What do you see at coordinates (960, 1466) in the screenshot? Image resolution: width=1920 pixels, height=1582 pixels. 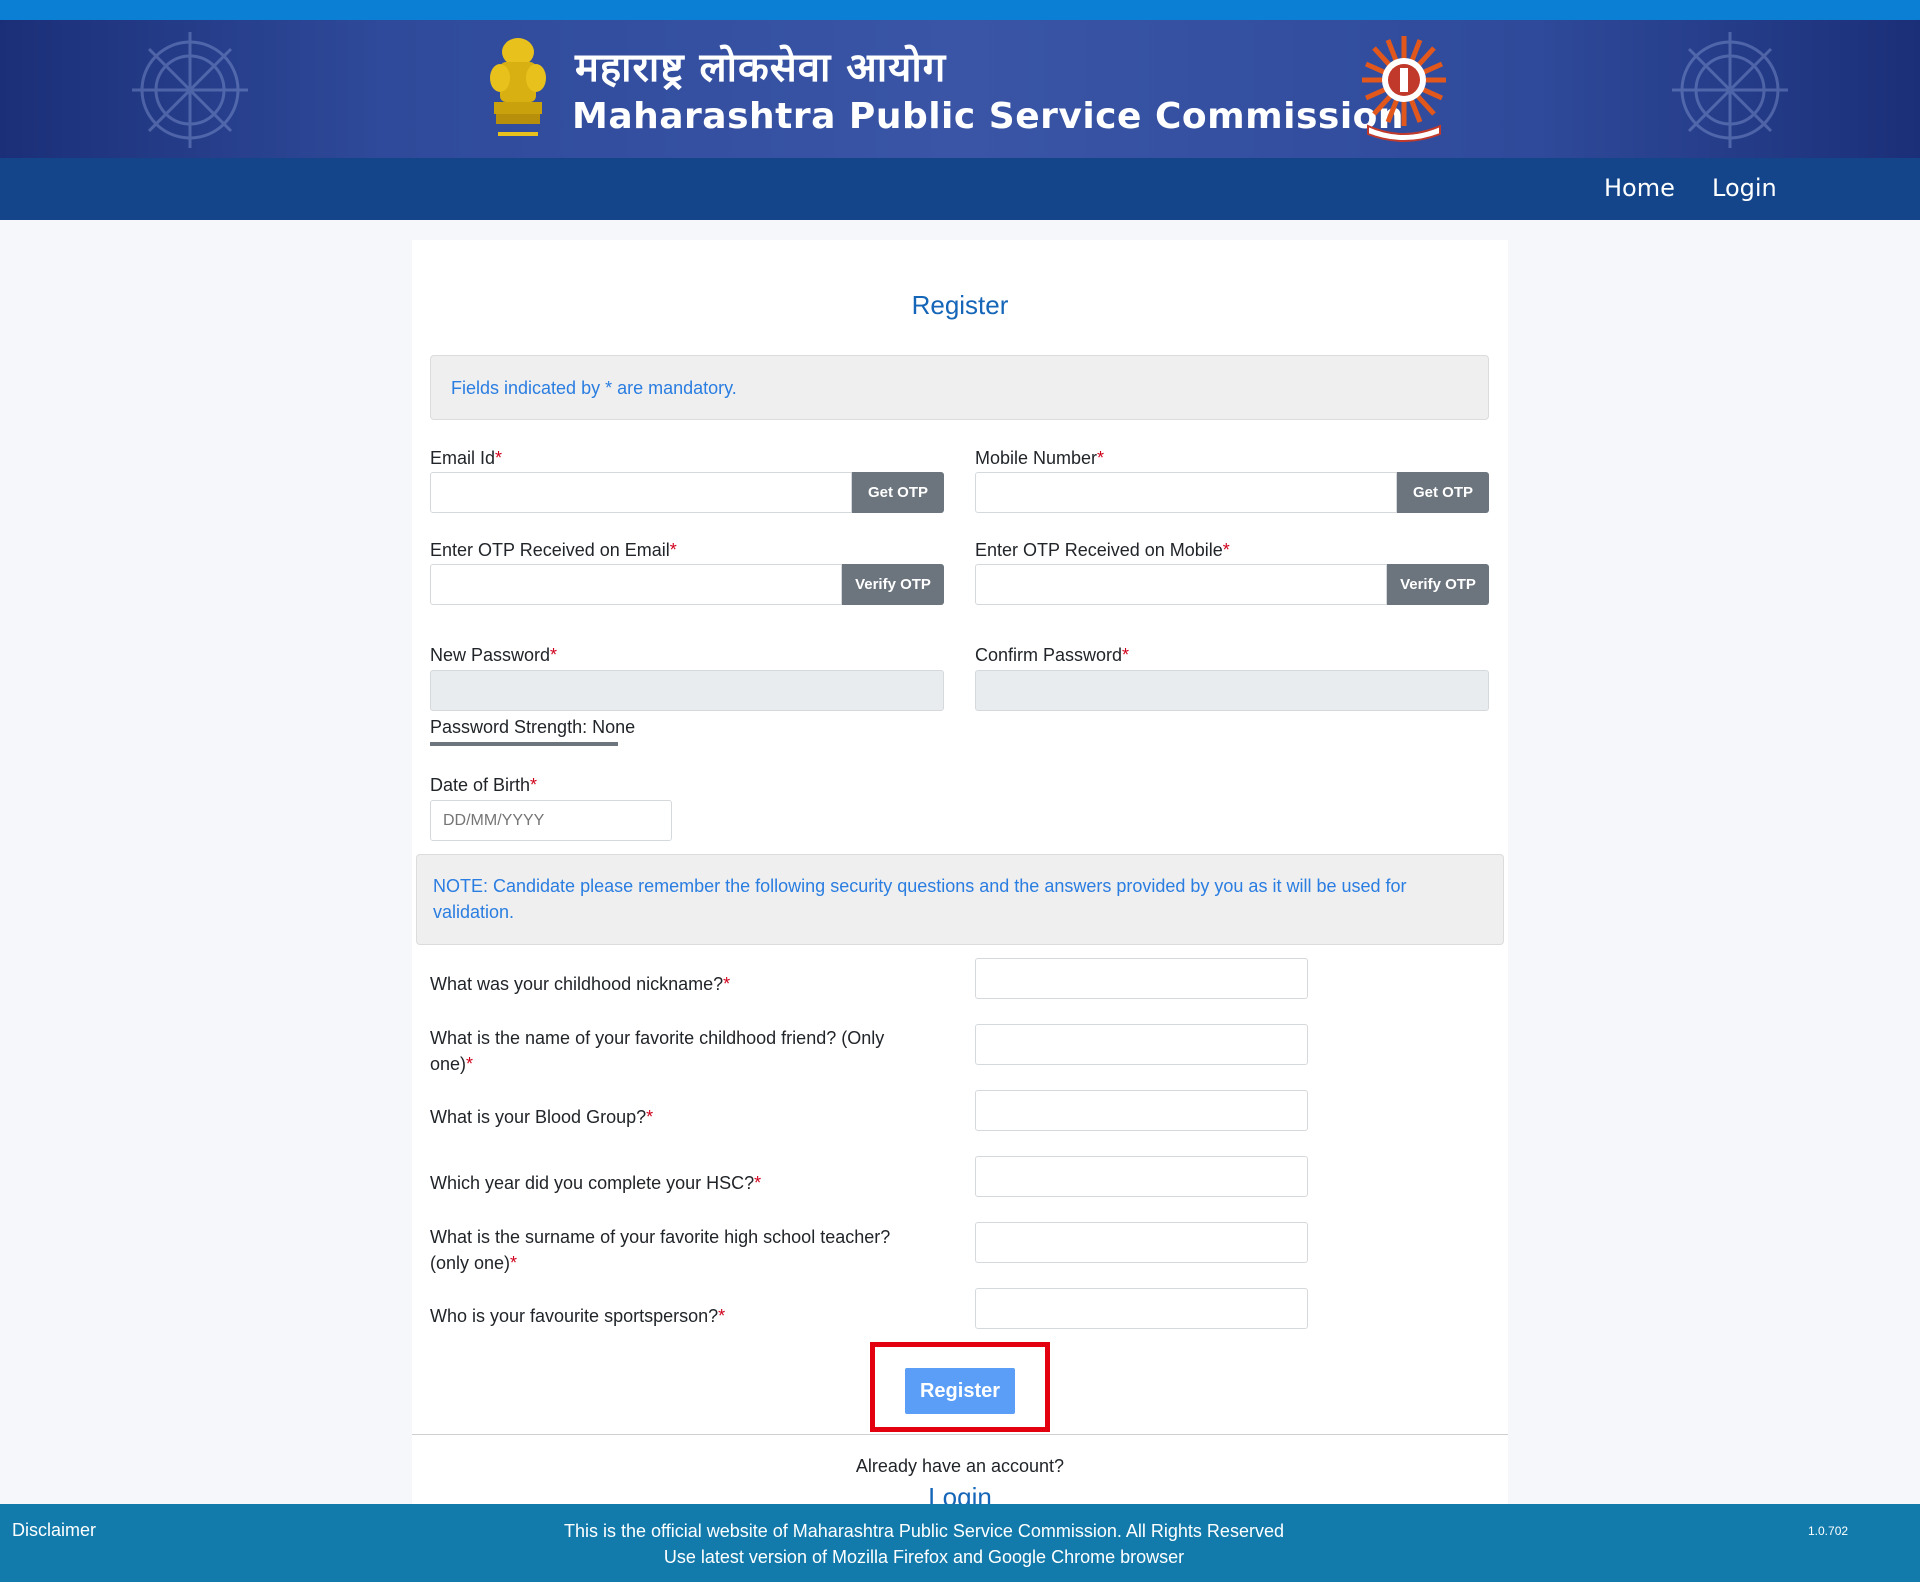 I see `already-account-text: Already have an account?` at bounding box center [960, 1466].